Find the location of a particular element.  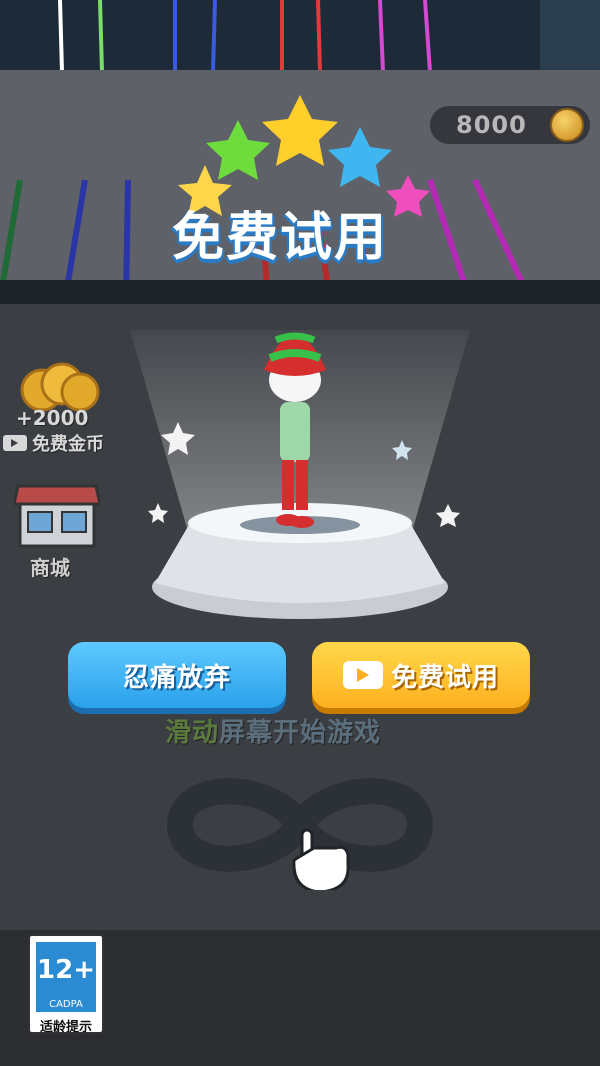

hint-rest: 屏幕开始游戏 is located at coordinates (300, 733).